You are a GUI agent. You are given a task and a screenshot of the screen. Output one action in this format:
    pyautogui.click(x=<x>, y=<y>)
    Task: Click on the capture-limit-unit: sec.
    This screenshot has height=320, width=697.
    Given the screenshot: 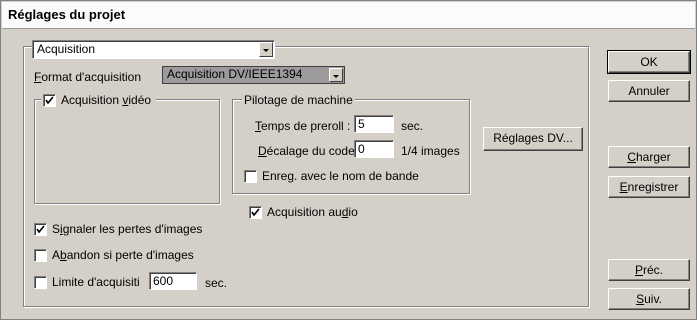 What is the action you would take?
    pyautogui.click(x=216, y=283)
    